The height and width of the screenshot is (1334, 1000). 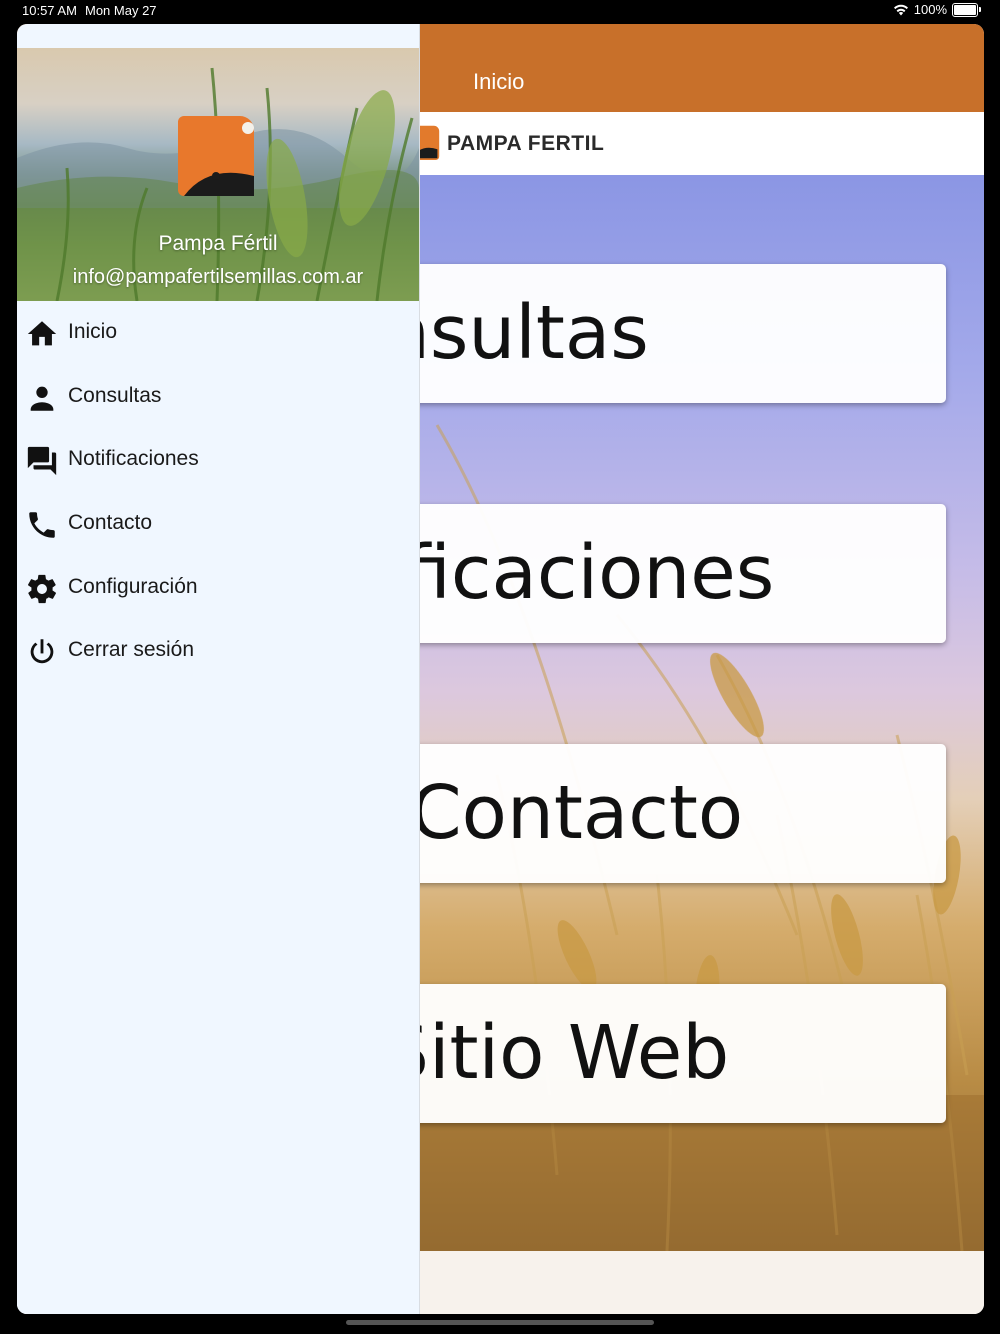 I want to click on drawer-item-inicio: Inicio, so click(x=218, y=333).